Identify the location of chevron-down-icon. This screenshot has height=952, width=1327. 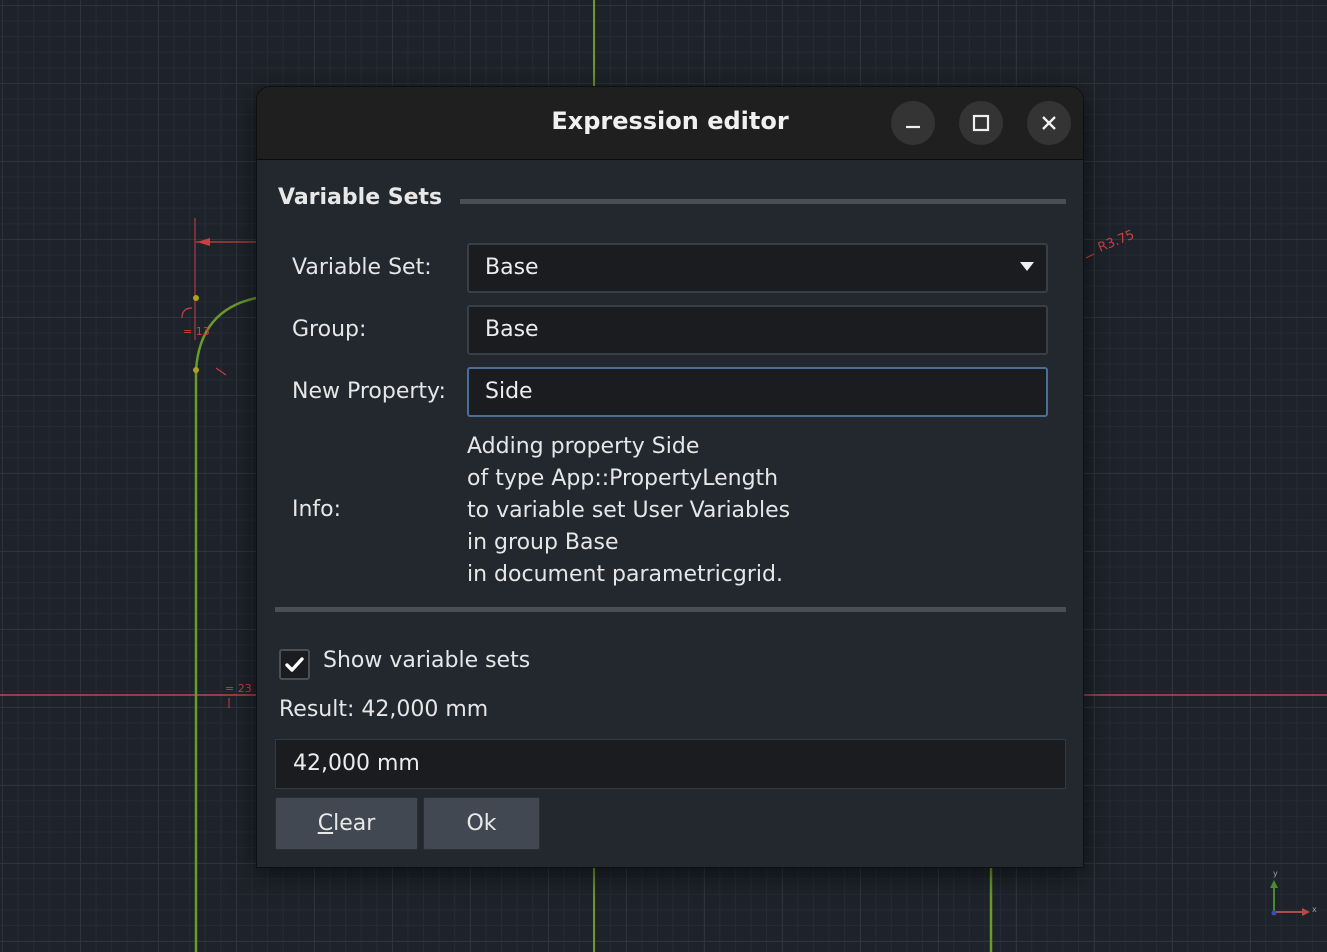
(1027, 266).